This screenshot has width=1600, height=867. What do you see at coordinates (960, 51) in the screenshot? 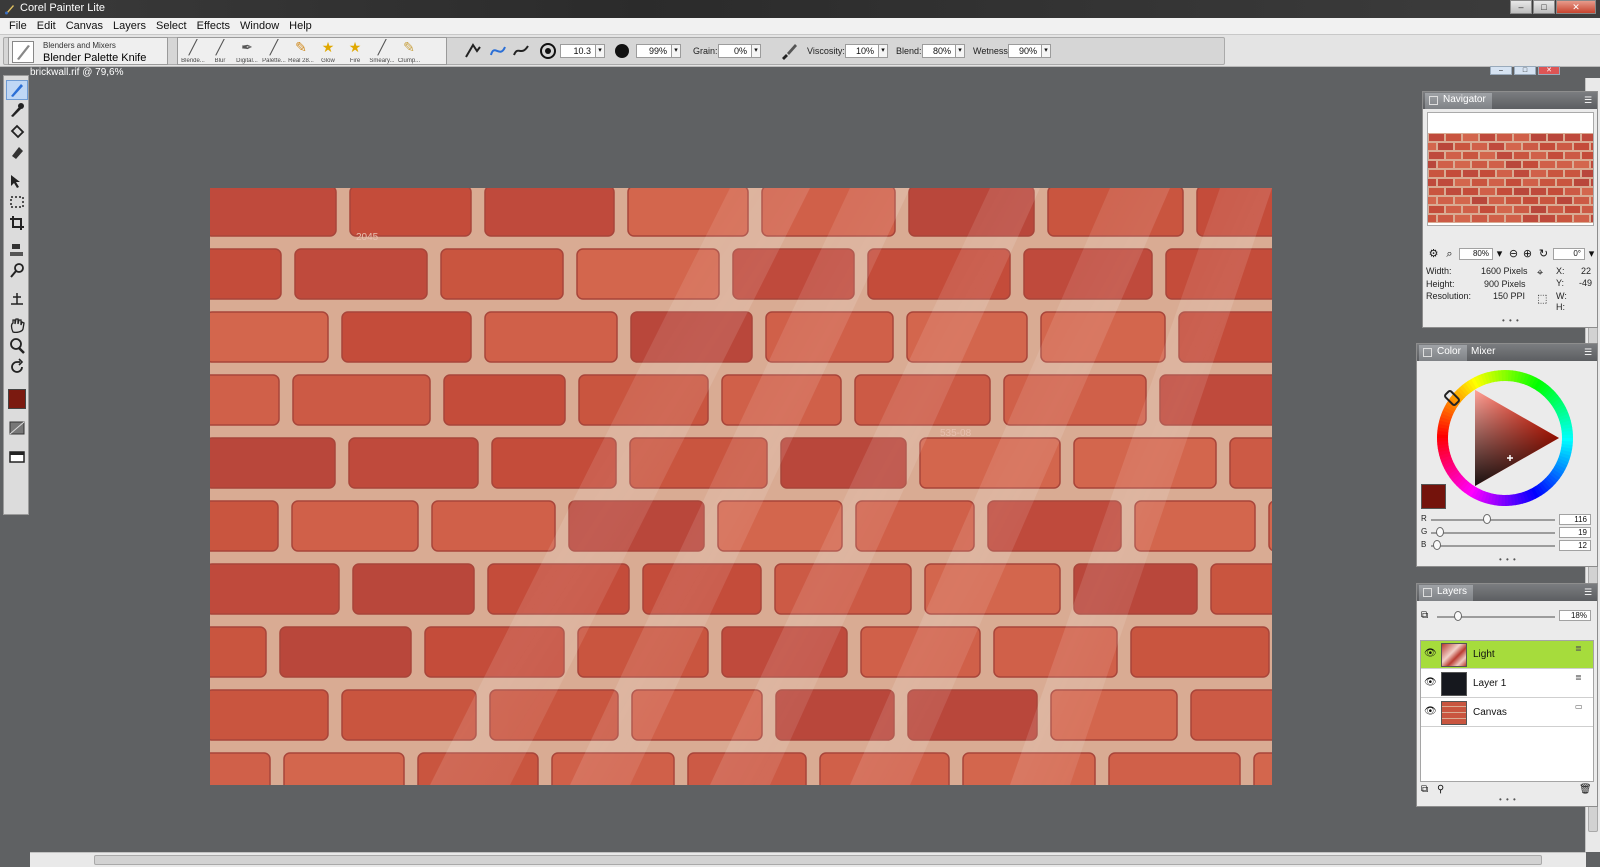
I see `blend-dropdown: ▾` at bounding box center [960, 51].